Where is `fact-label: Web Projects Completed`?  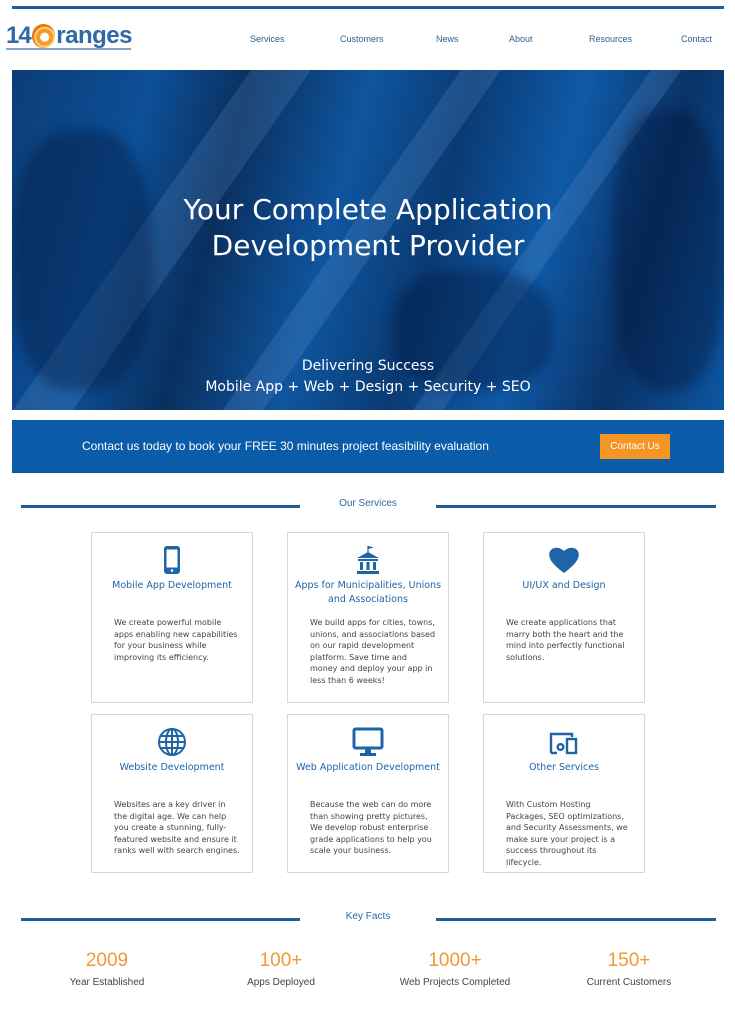 fact-label: Web Projects Completed is located at coordinates (455, 982).